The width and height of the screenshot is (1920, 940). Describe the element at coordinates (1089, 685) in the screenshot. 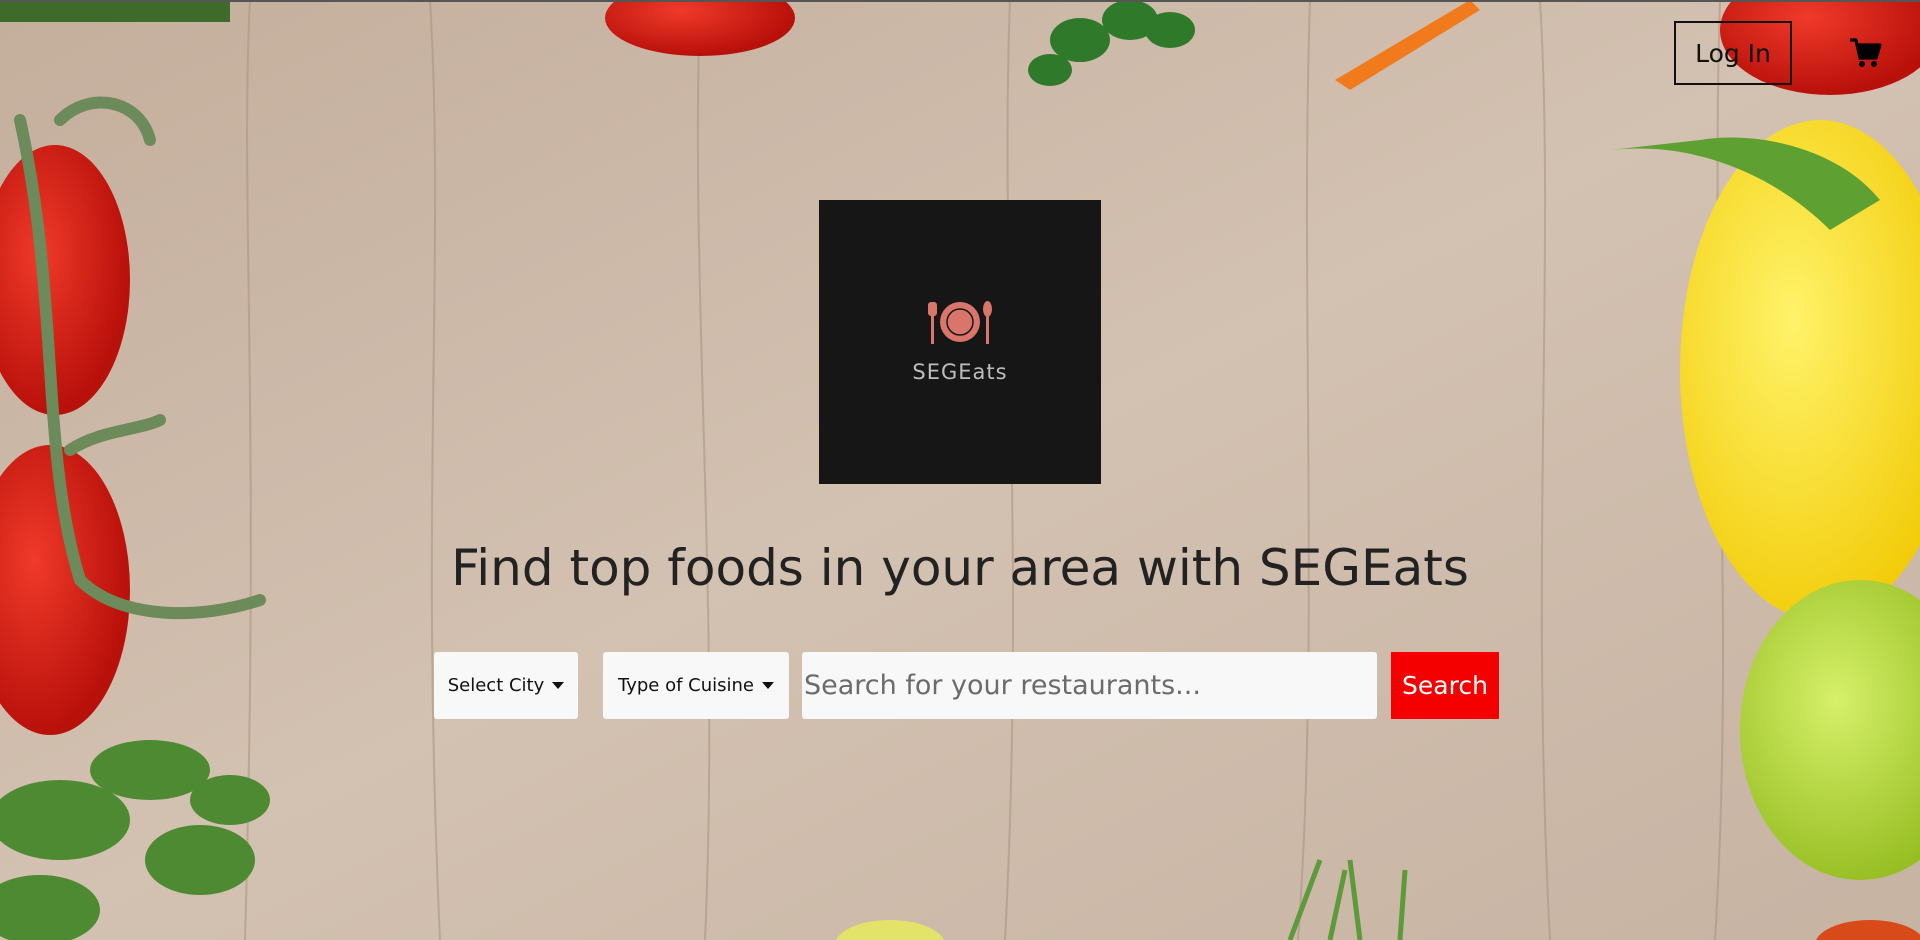

I see `restaurant-search-input` at that location.